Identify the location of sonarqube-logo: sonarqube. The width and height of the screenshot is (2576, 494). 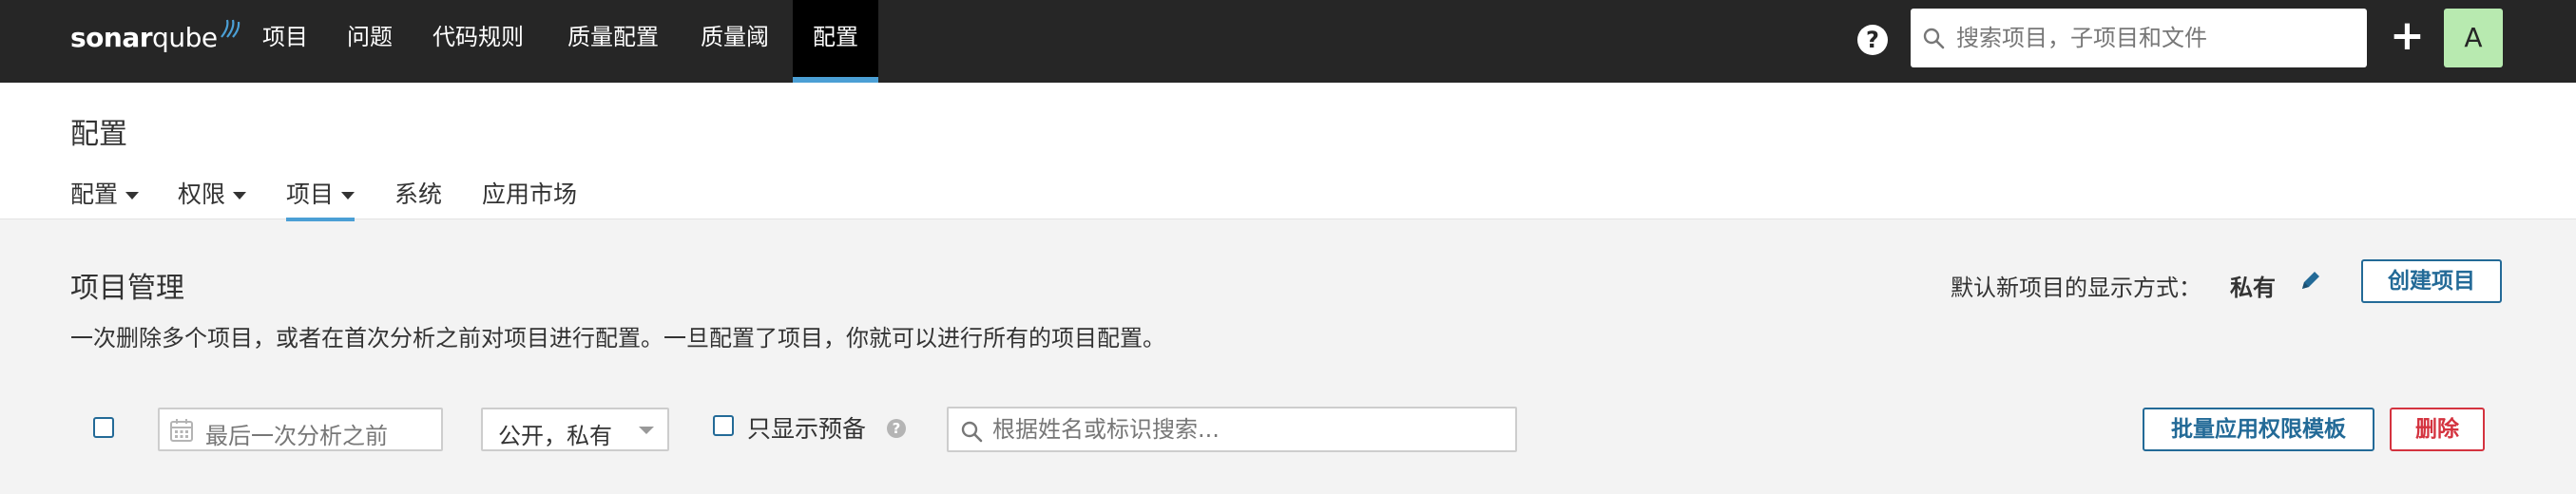
(155, 37).